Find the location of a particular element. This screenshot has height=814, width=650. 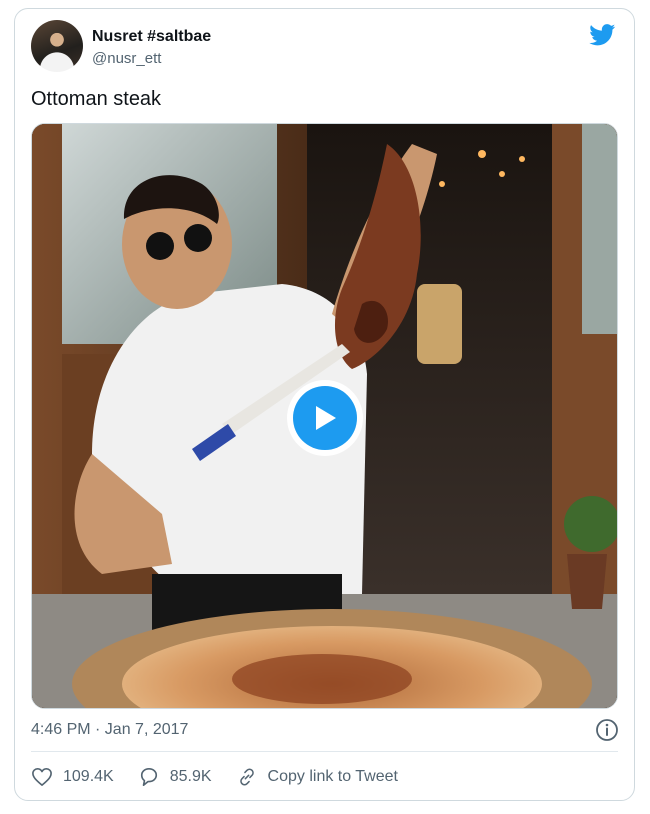

author-handle: @nusr_ett is located at coordinates (126, 58).